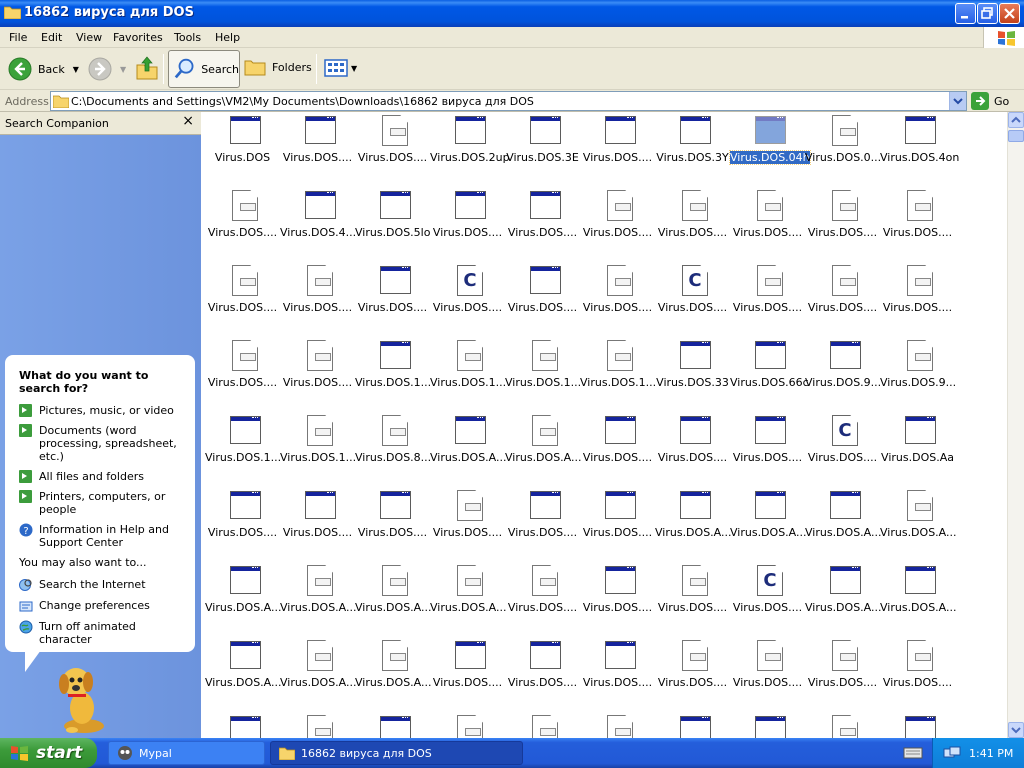 The image size is (1024, 768). I want to click on folders-button: Folders, so click(278, 67).